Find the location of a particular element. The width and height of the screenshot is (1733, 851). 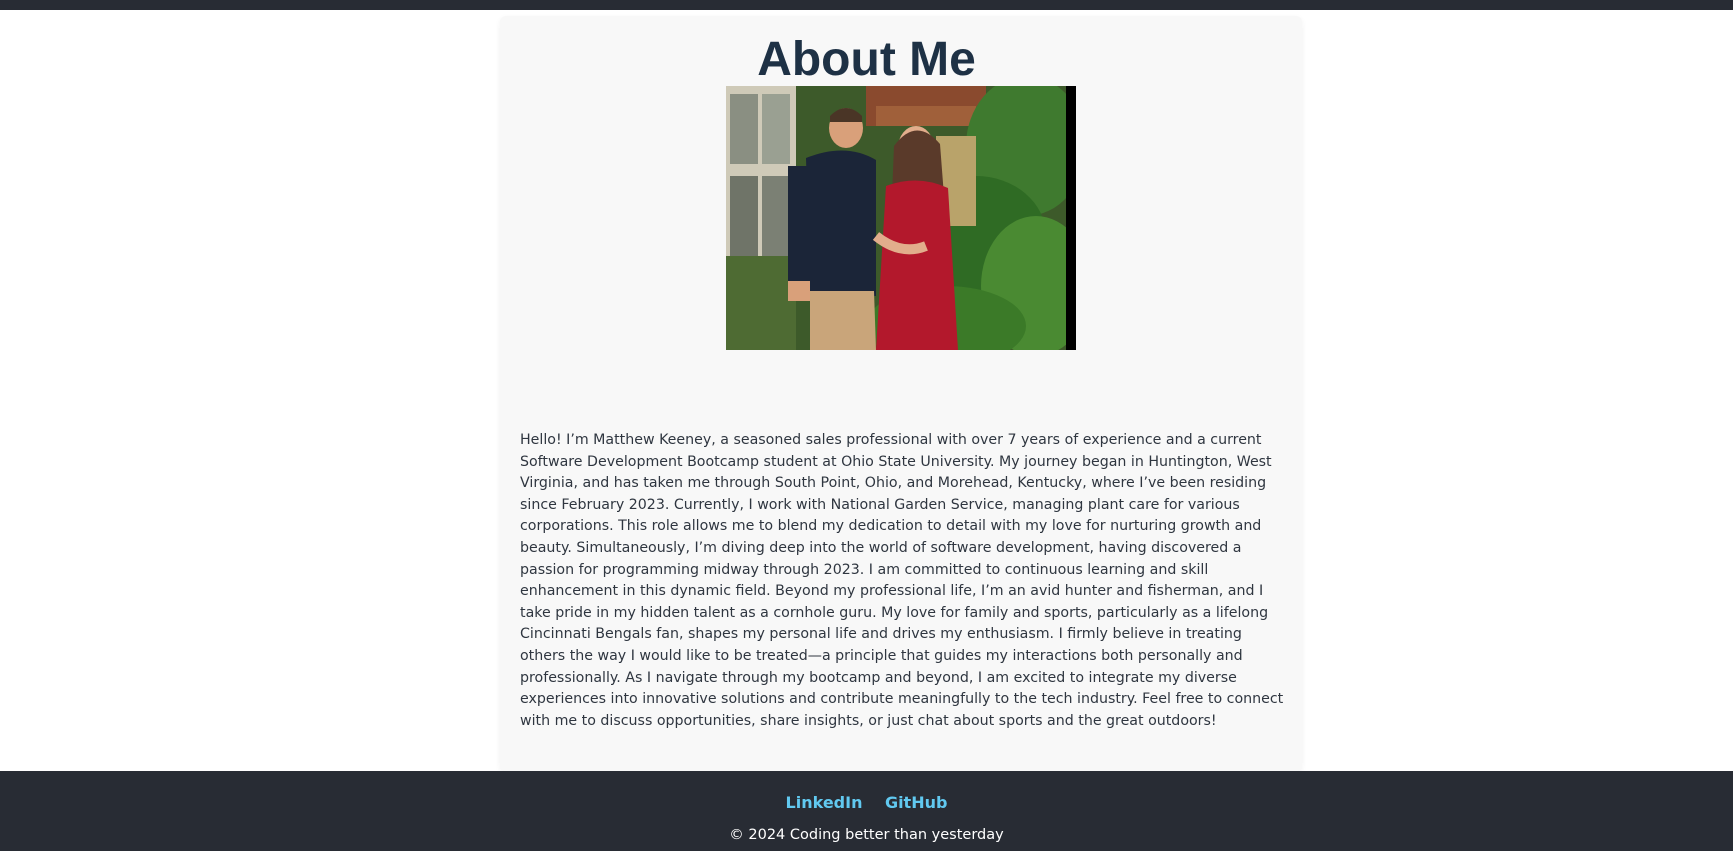

linkedin-link: LinkedIn is located at coordinates (824, 802).